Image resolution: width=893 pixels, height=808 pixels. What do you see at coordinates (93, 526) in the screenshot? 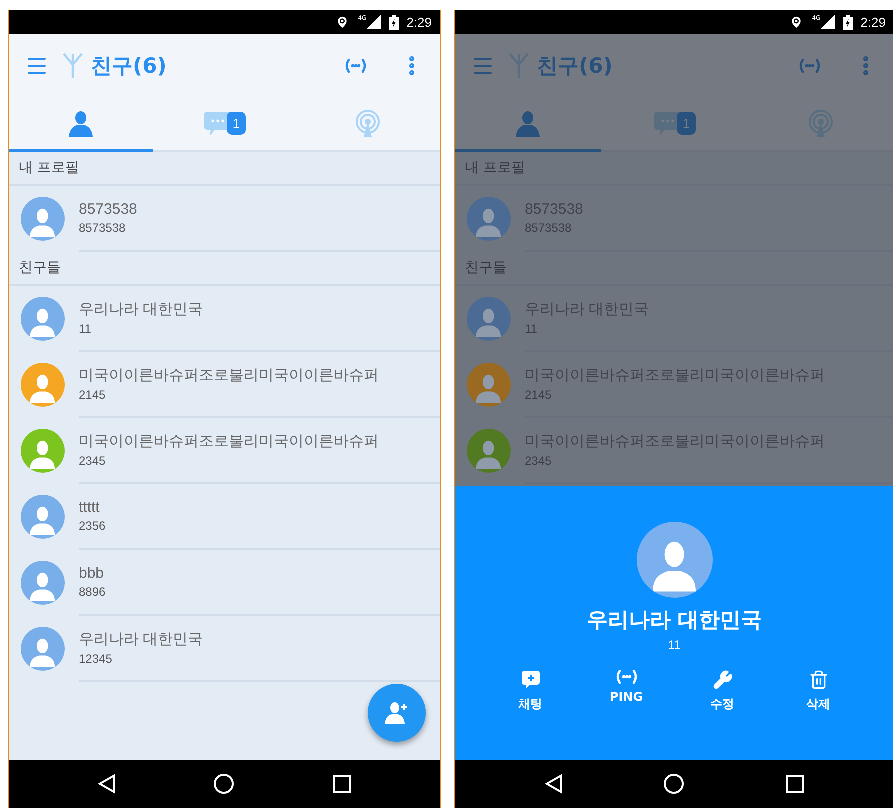
I see `contact-id: 2356` at bounding box center [93, 526].